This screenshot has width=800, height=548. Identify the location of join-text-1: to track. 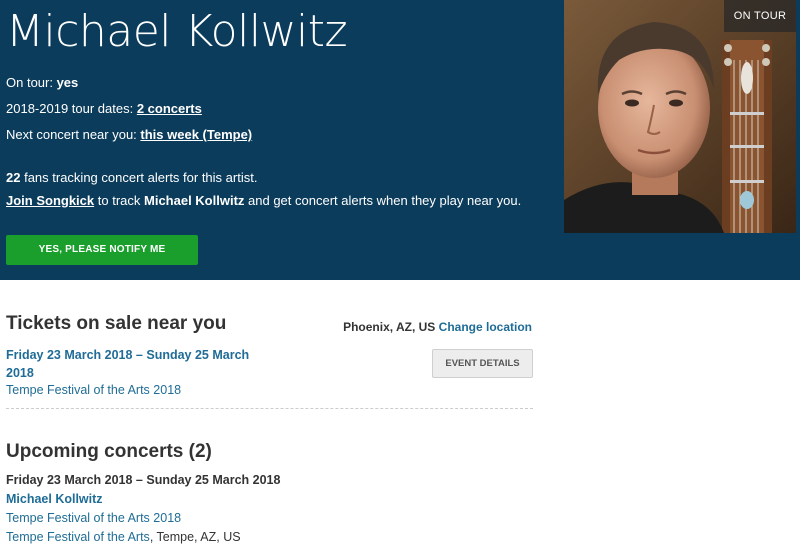
(119, 200).